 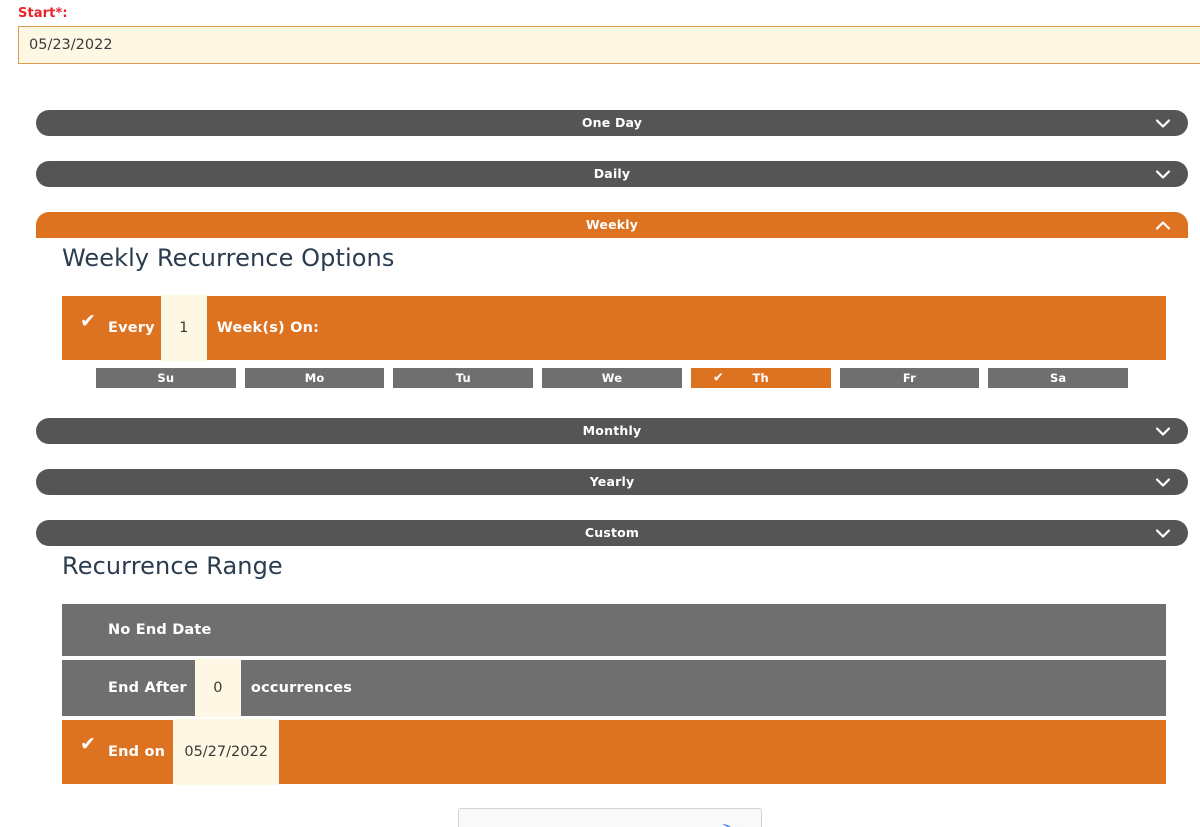 What do you see at coordinates (609, 45) in the screenshot?
I see `start-date-input: 05/23/2022` at bounding box center [609, 45].